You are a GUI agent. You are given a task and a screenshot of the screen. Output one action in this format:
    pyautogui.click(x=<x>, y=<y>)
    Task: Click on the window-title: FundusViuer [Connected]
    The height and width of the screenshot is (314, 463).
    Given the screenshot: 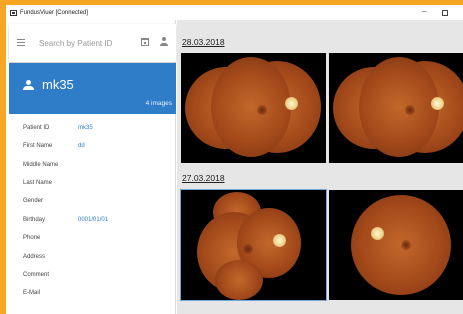 What is the action you would take?
    pyautogui.click(x=54, y=12)
    